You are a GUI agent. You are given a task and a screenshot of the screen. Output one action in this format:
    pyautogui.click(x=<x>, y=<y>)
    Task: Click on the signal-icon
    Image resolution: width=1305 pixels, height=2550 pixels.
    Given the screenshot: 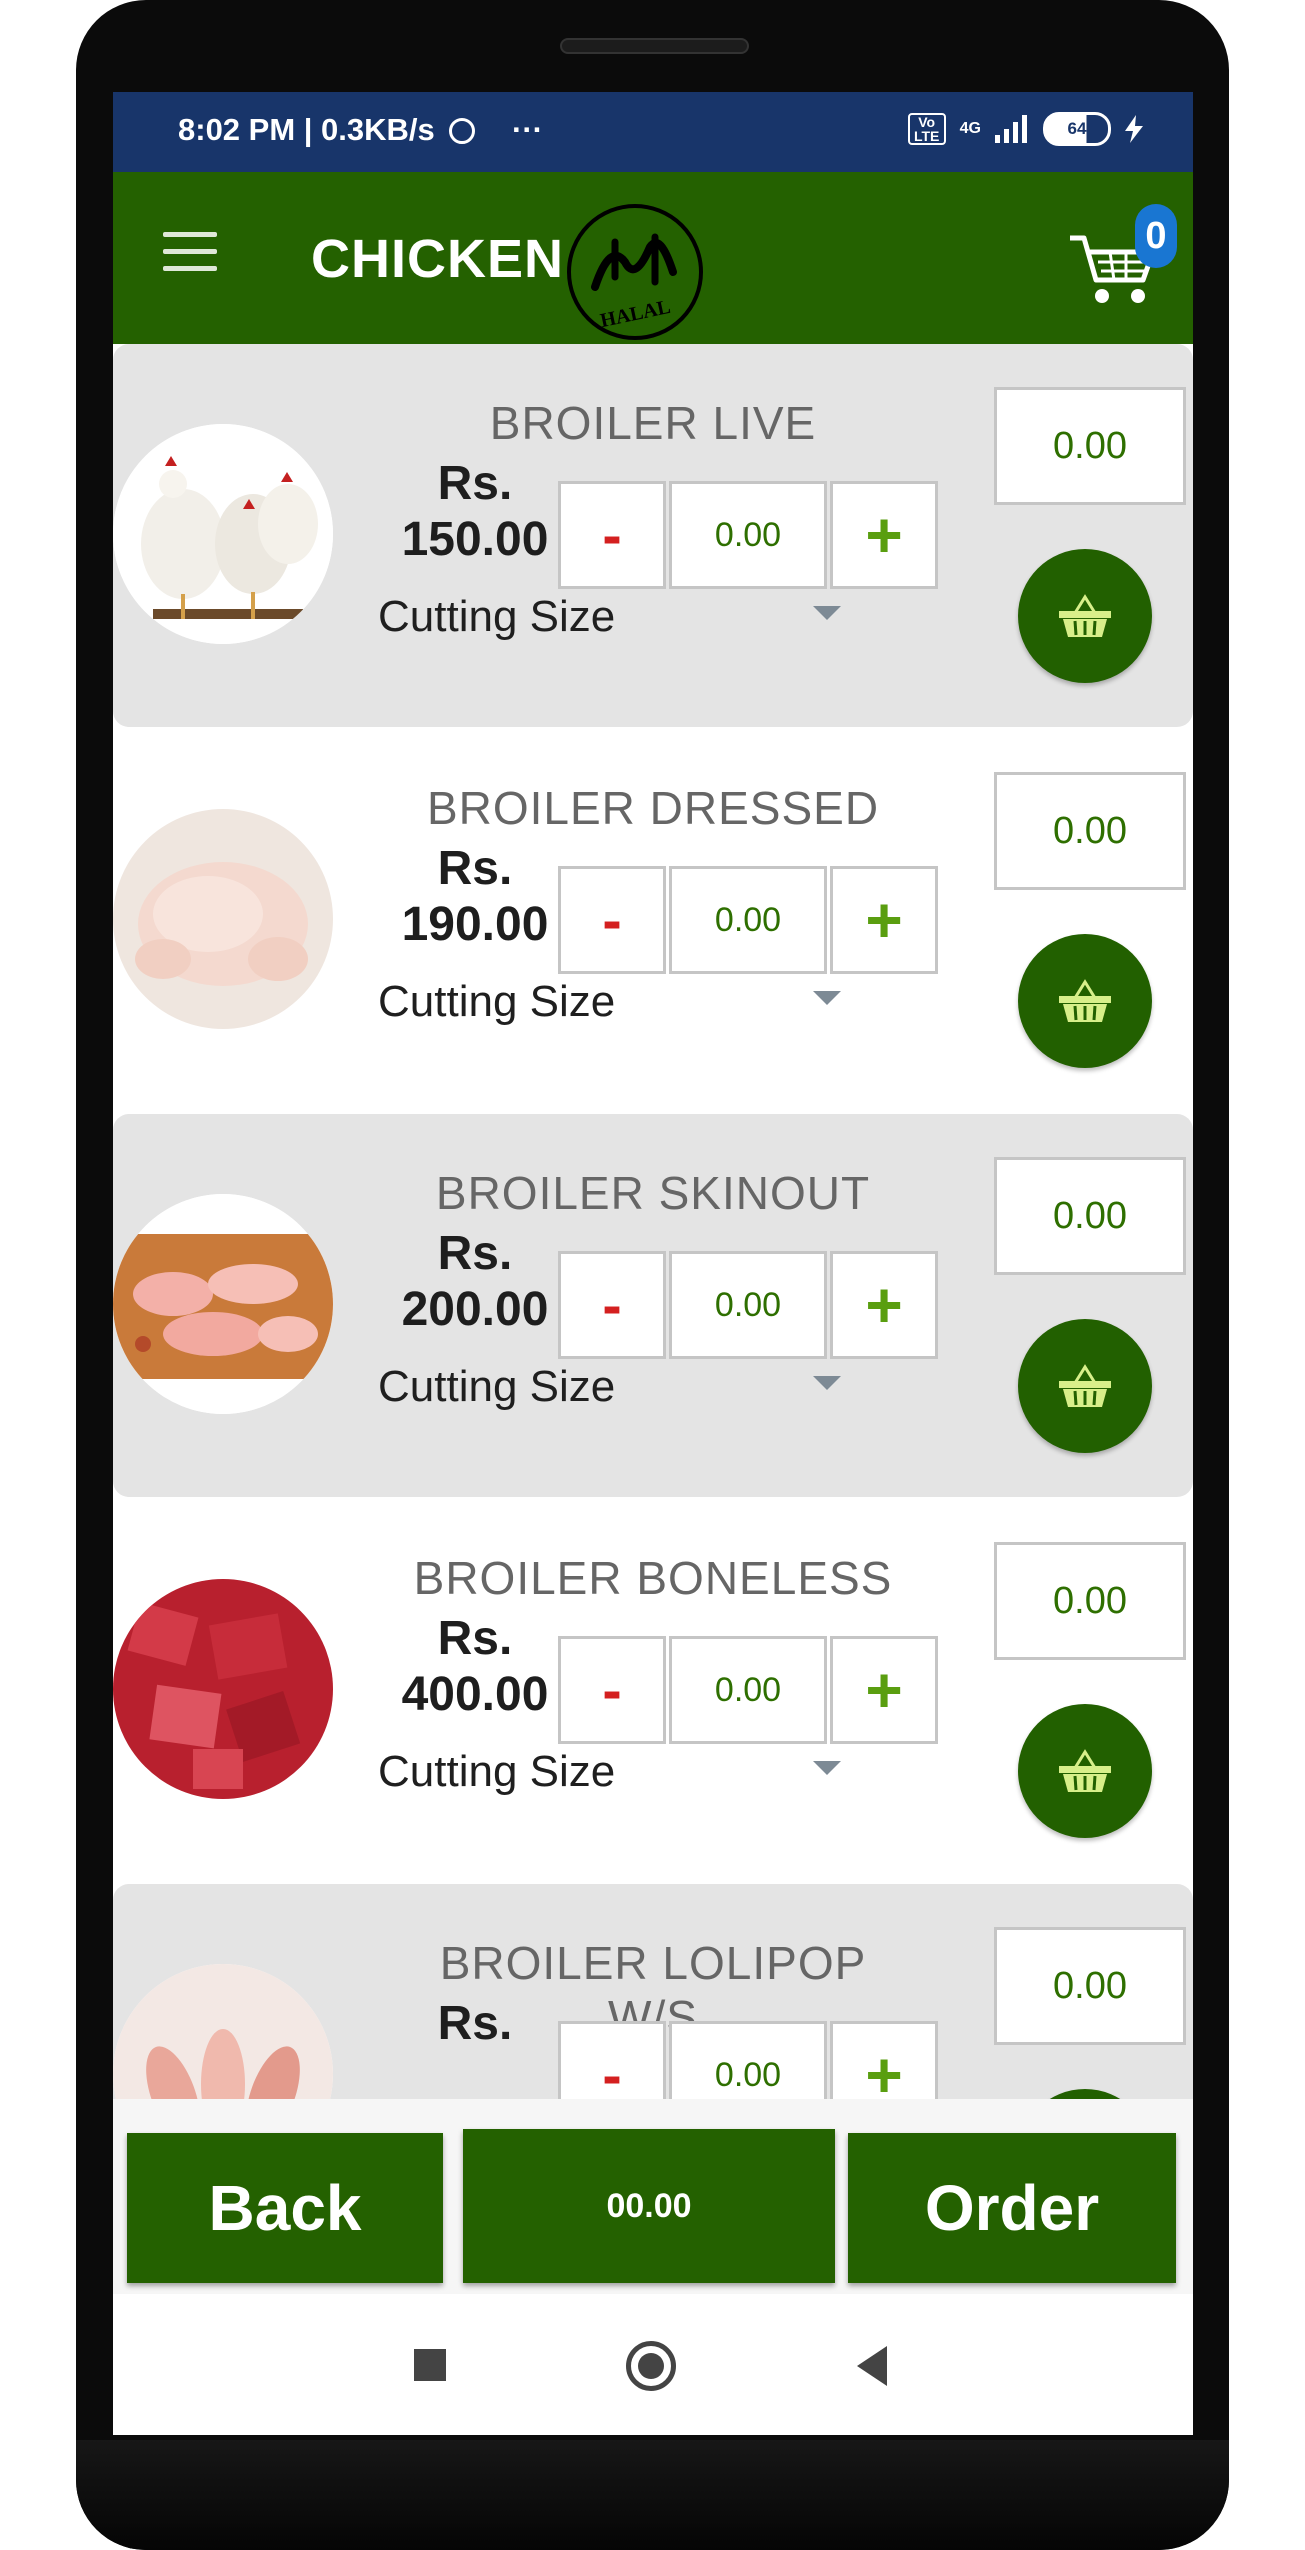 What is the action you would take?
    pyautogui.click(x=1011, y=129)
    